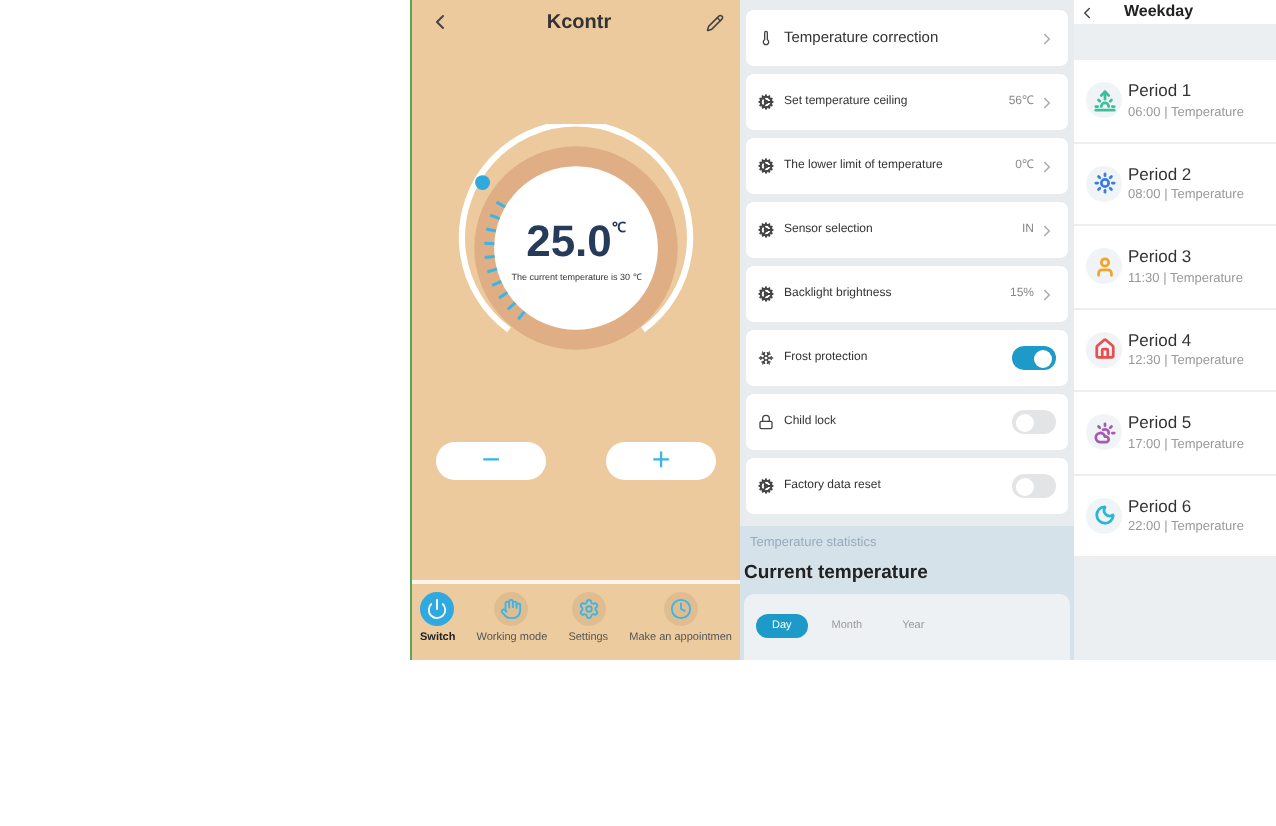 This screenshot has height=826, width=1276. I want to click on period-name: Period 4, so click(1161, 340).